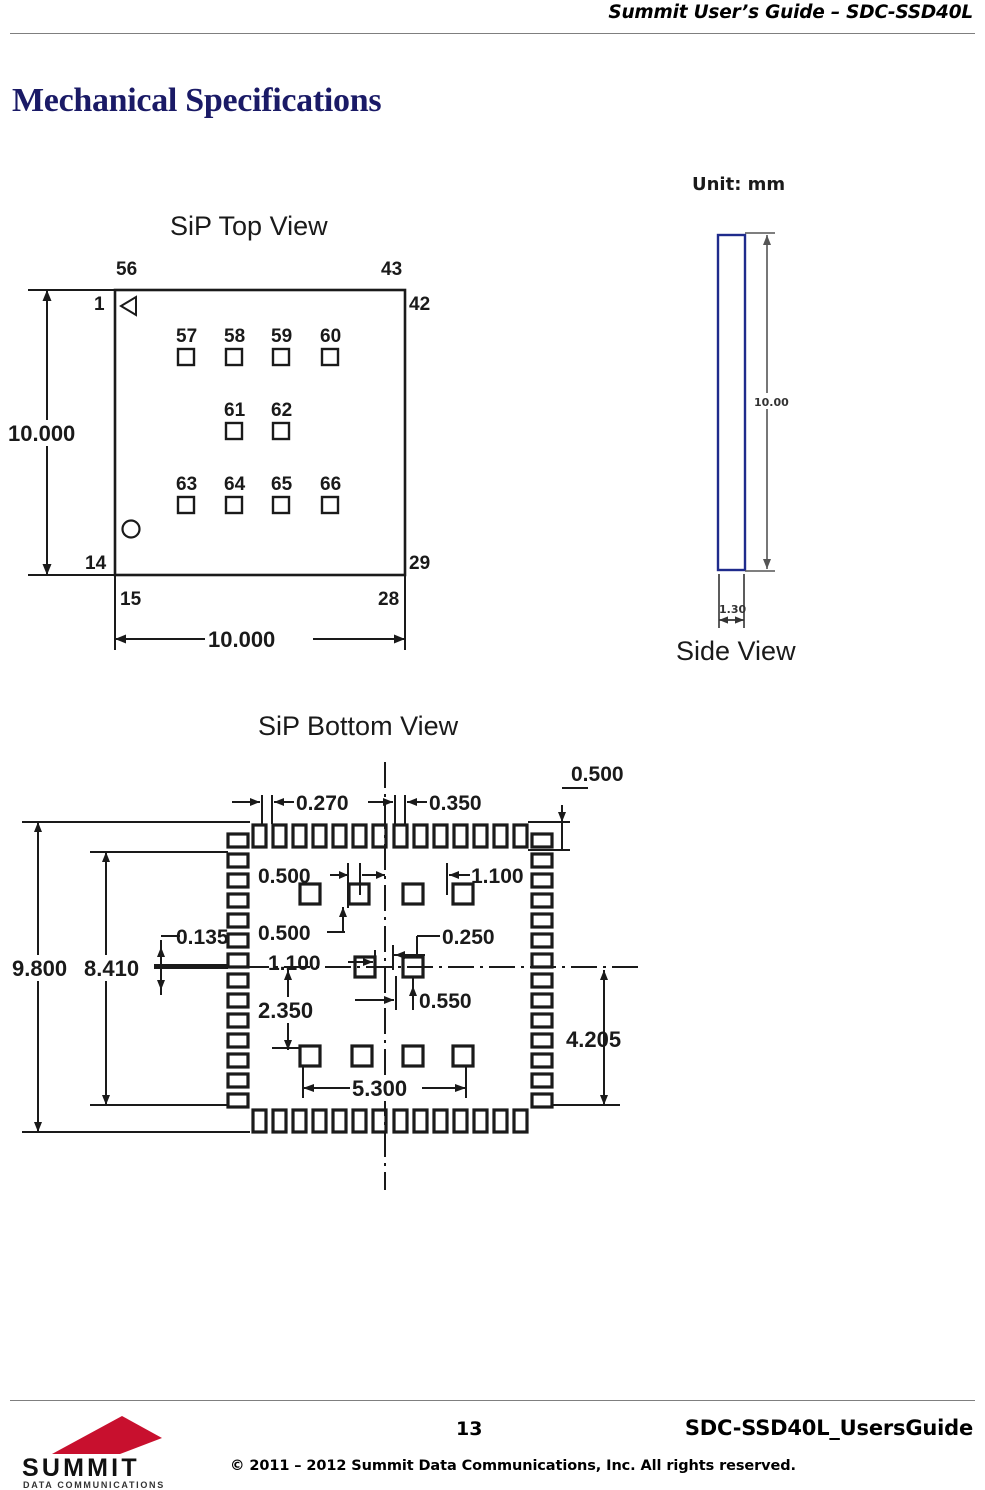 The image size is (985, 1490). What do you see at coordinates (186, 484) in the screenshot?
I see `top-view-pad-label: 63` at bounding box center [186, 484].